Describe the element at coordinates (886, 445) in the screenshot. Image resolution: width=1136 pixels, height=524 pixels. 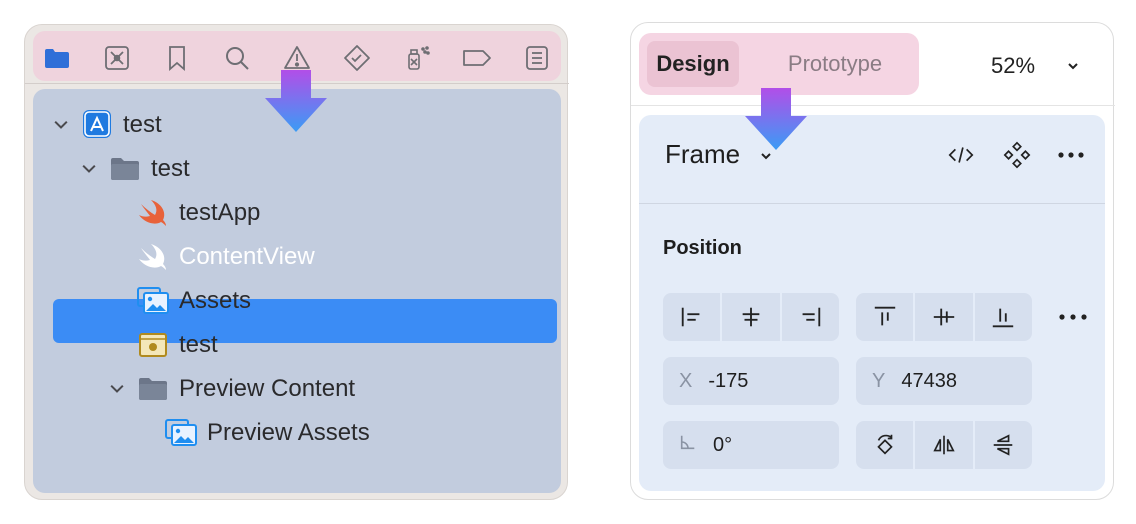
I see `rotate-icon` at that location.